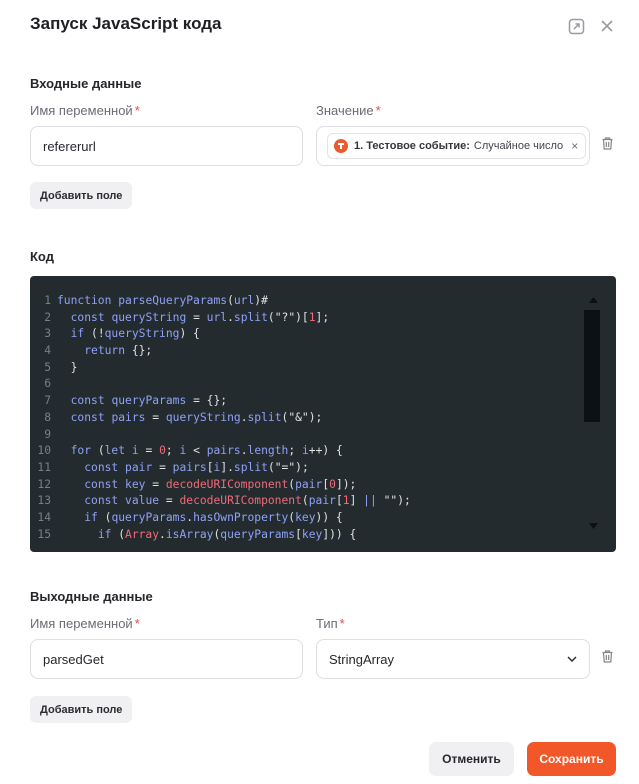 The height and width of the screenshot is (784, 639). Describe the element at coordinates (220, 334) in the screenshot. I see `code-line: 3 if (!queryString) {` at that location.